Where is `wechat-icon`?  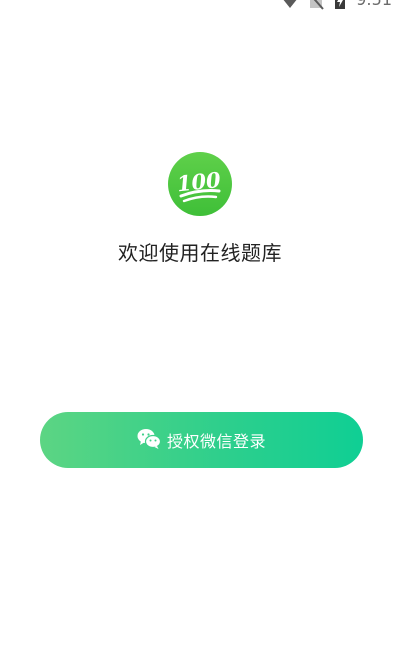
wechat-icon is located at coordinates (149, 439).